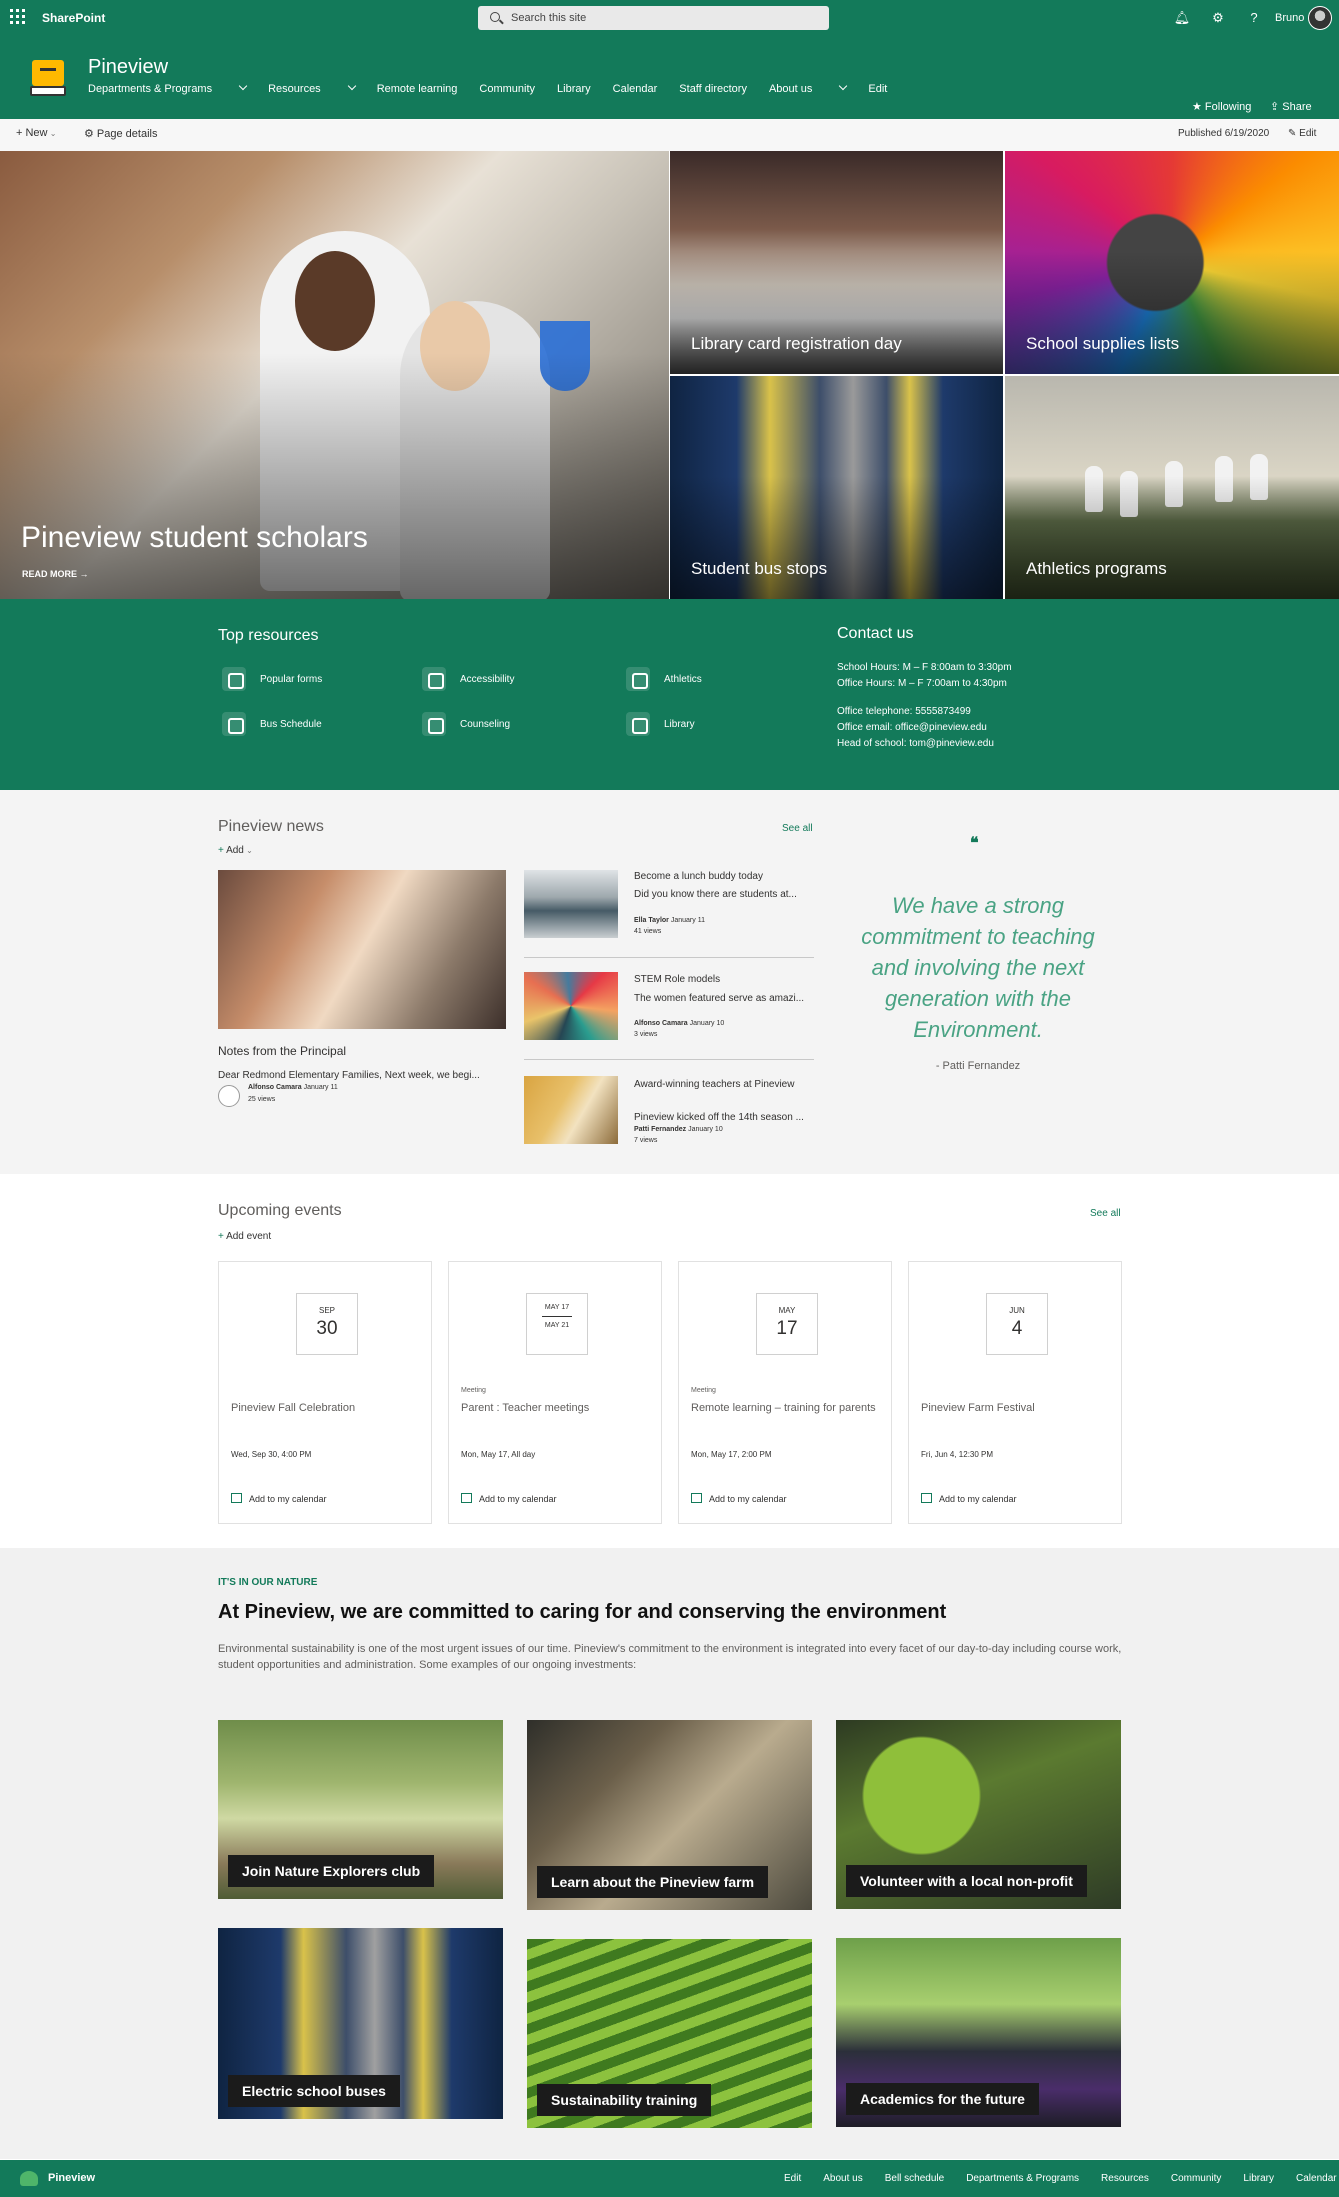 The image size is (1339, 2197). Describe the element at coordinates (351, 86) in the screenshot. I see `chevron-down-icon` at that location.